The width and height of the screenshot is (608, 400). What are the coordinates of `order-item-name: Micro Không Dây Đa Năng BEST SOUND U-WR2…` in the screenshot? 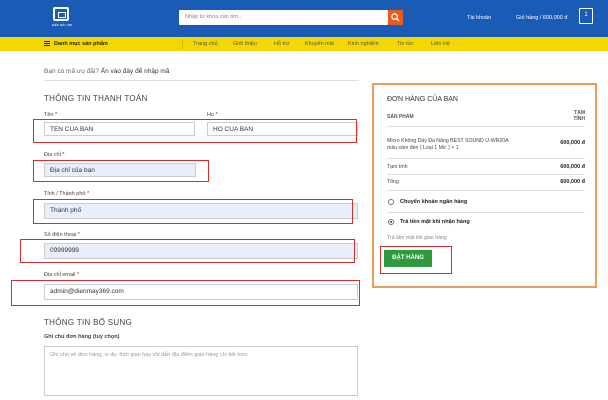 It's located at (448, 144).